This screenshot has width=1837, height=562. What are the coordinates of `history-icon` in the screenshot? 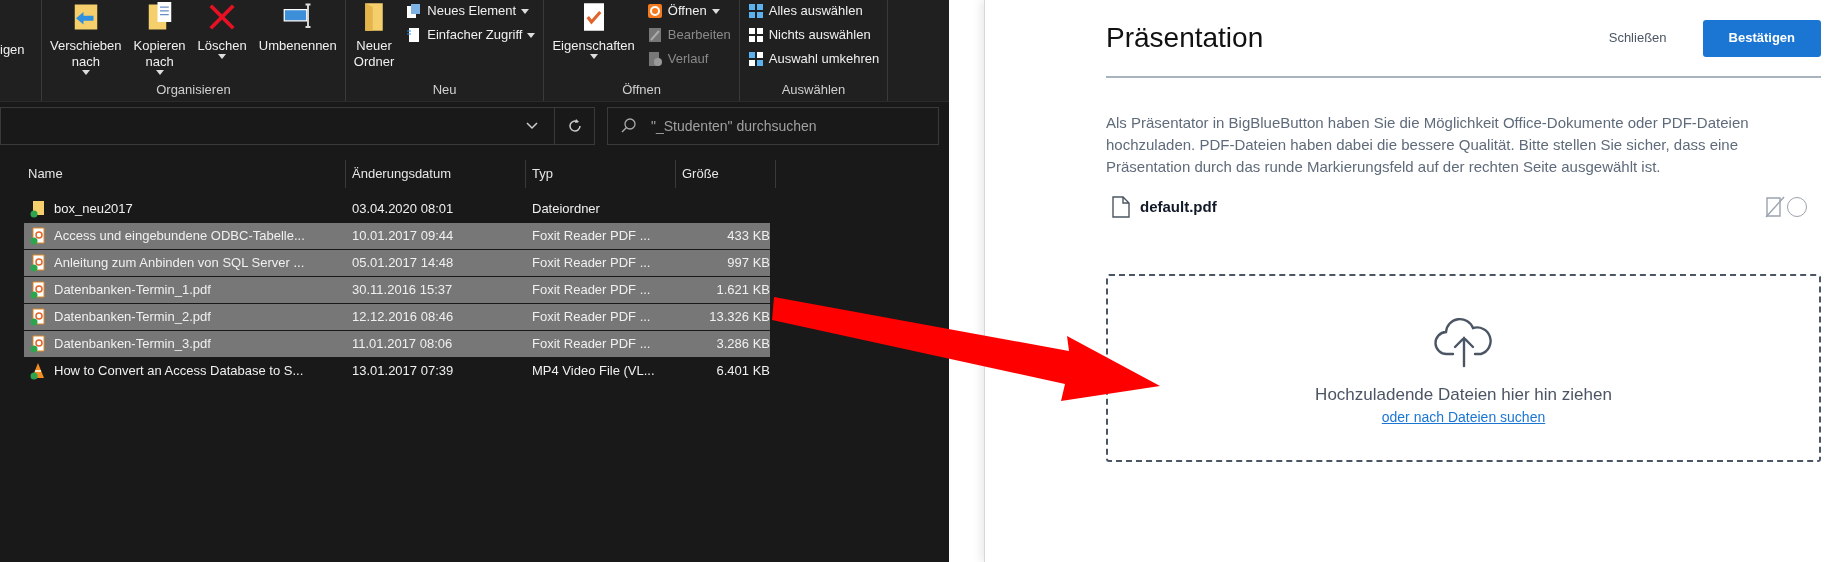 It's located at (654, 59).